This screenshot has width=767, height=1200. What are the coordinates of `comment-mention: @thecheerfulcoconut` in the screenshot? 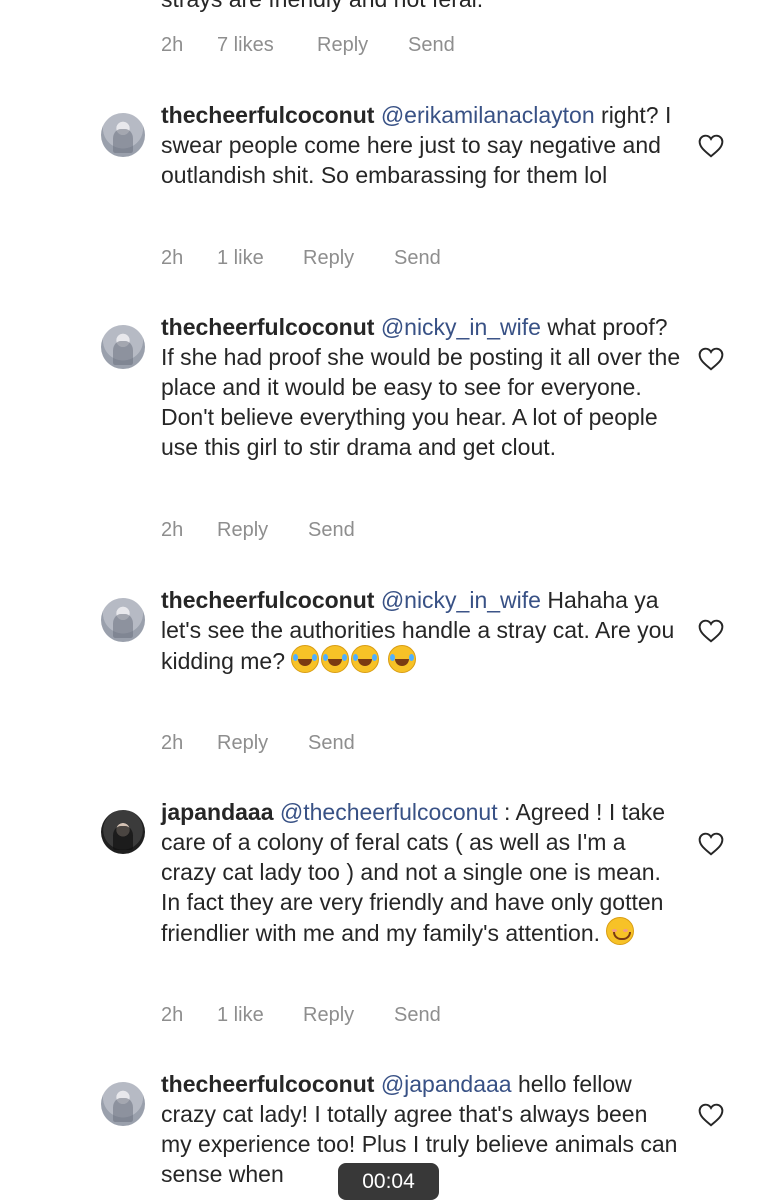 It's located at (389, 812).